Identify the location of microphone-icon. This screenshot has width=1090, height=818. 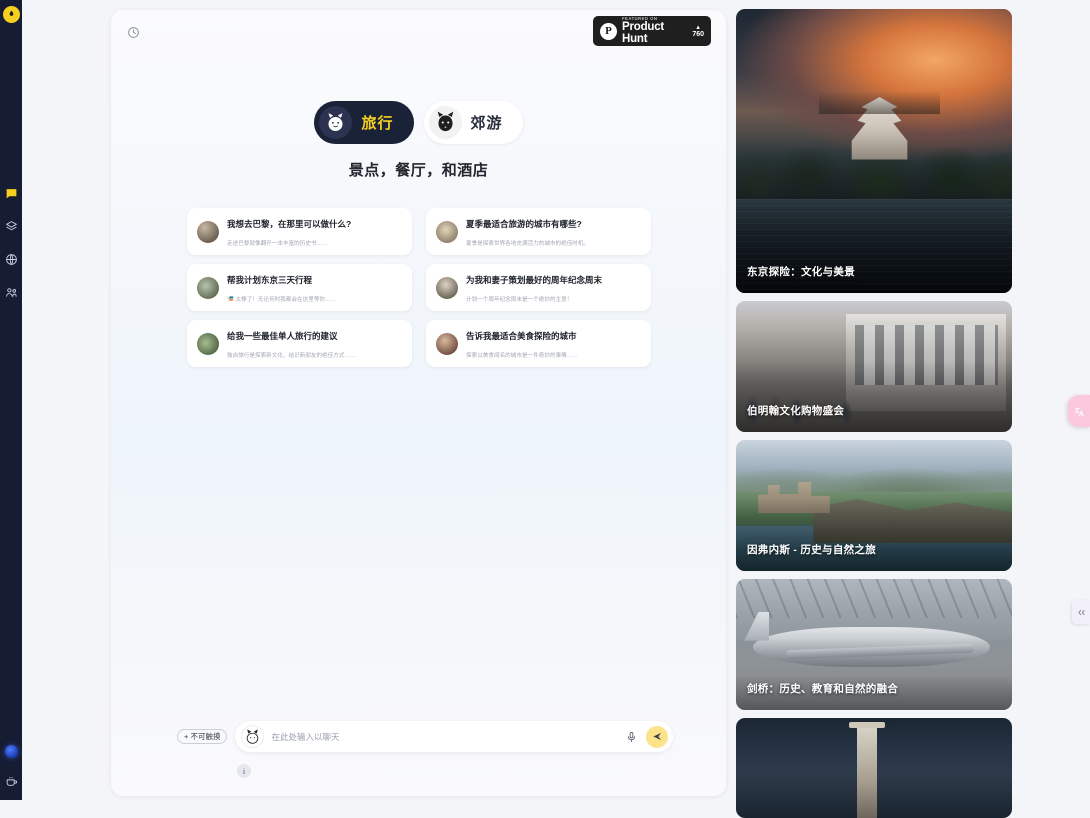
(631, 736).